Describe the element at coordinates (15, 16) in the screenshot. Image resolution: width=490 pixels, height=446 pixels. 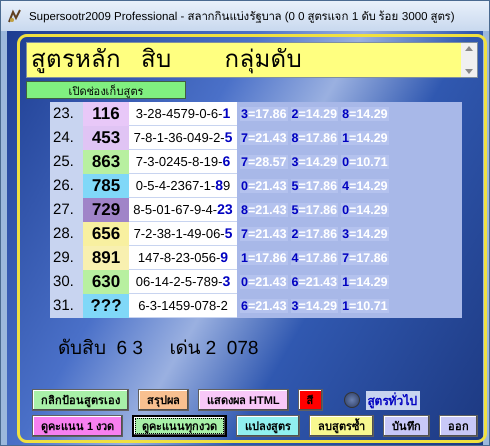
I see `app-icon` at that location.